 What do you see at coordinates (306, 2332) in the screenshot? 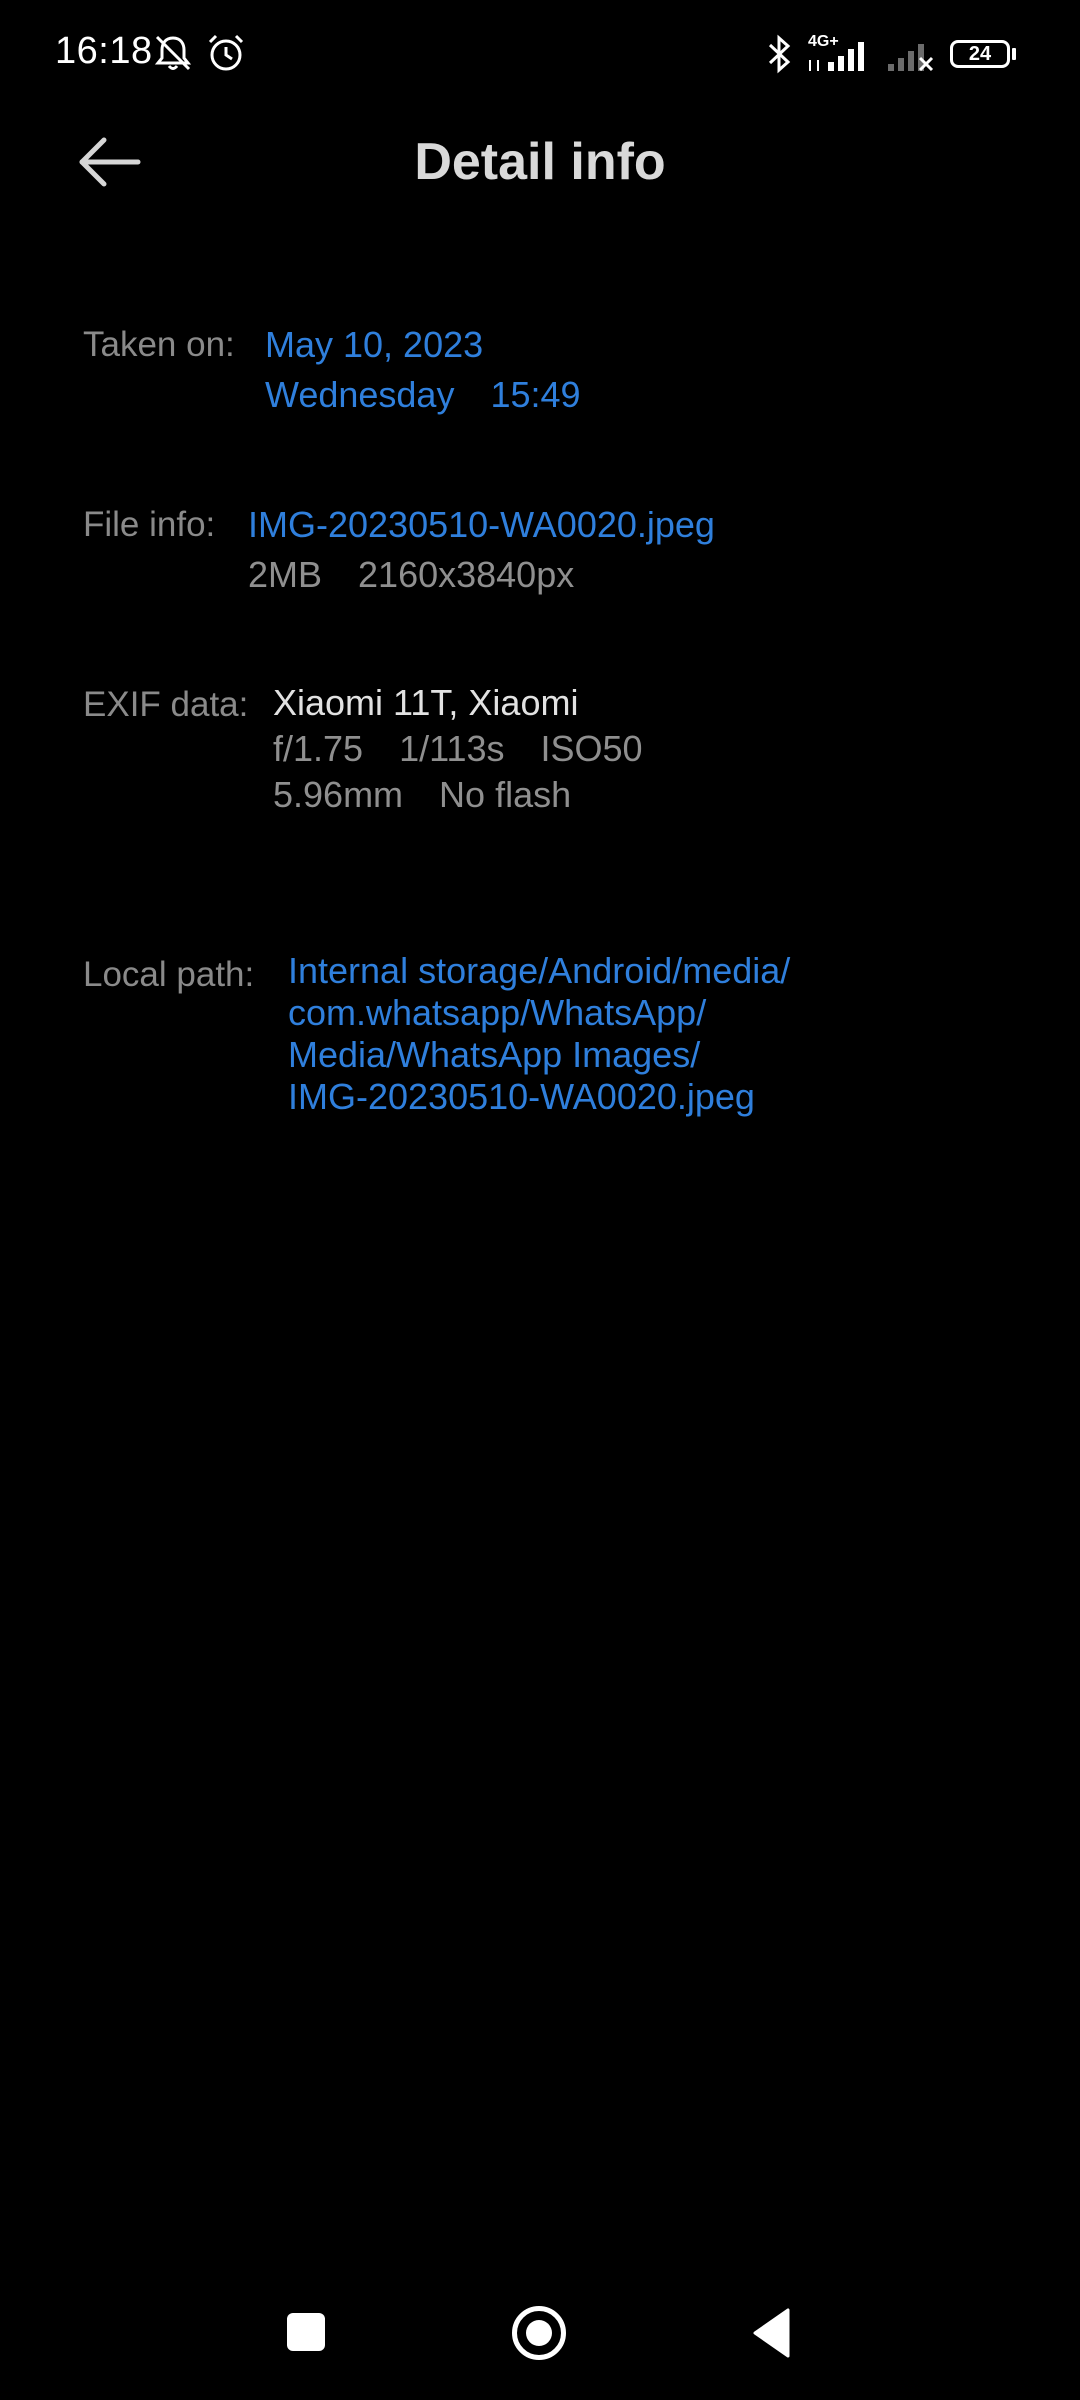
I see `recents-square-icon` at bounding box center [306, 2332].